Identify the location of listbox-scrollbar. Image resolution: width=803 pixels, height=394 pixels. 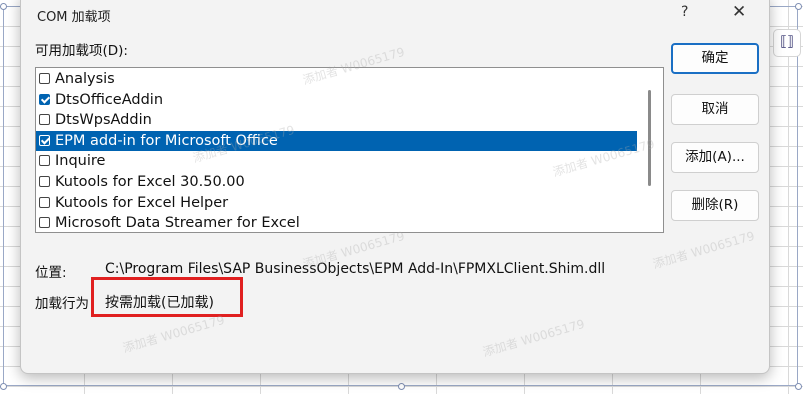
(650, 150).